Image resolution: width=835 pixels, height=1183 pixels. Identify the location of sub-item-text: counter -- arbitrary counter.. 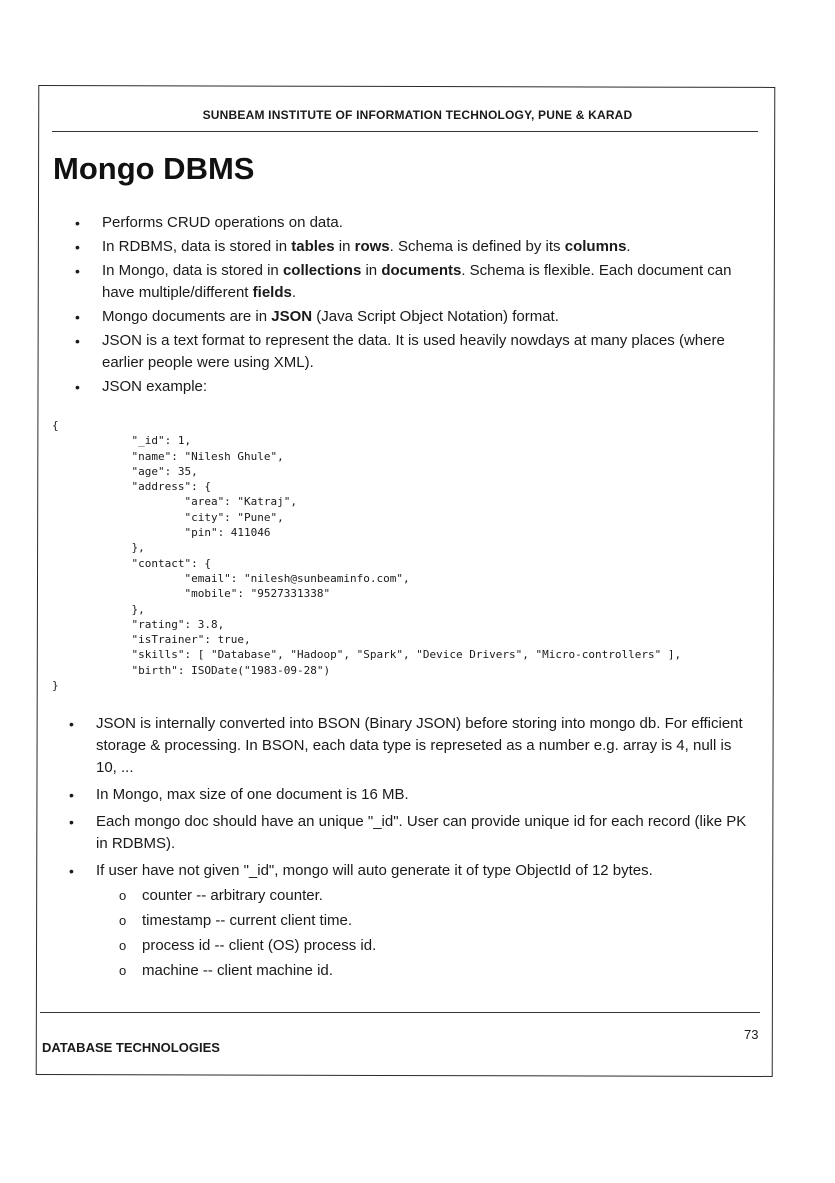
(232, 895).